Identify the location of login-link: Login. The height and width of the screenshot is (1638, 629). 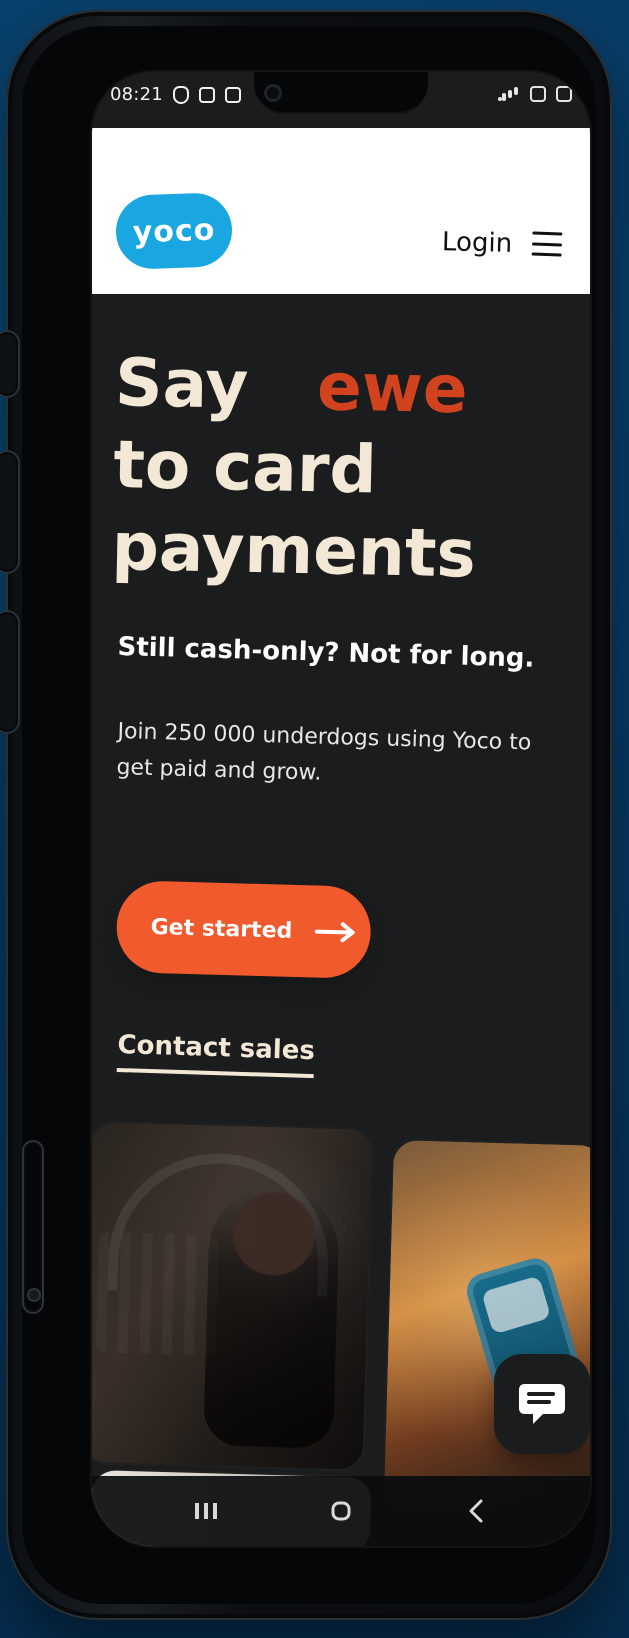
(477, 243).